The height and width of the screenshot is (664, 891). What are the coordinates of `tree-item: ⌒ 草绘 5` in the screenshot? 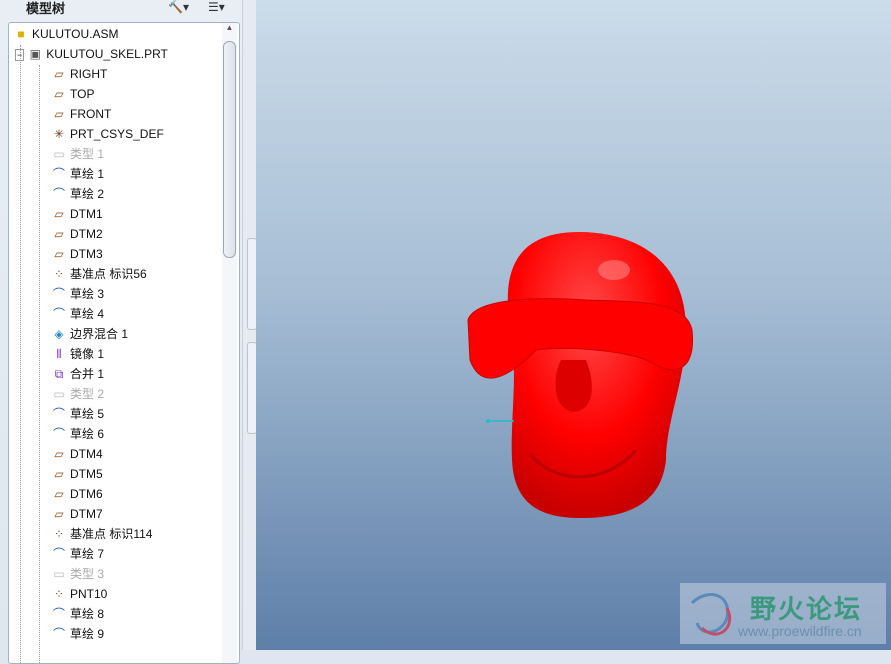 It's located at (77, 414).